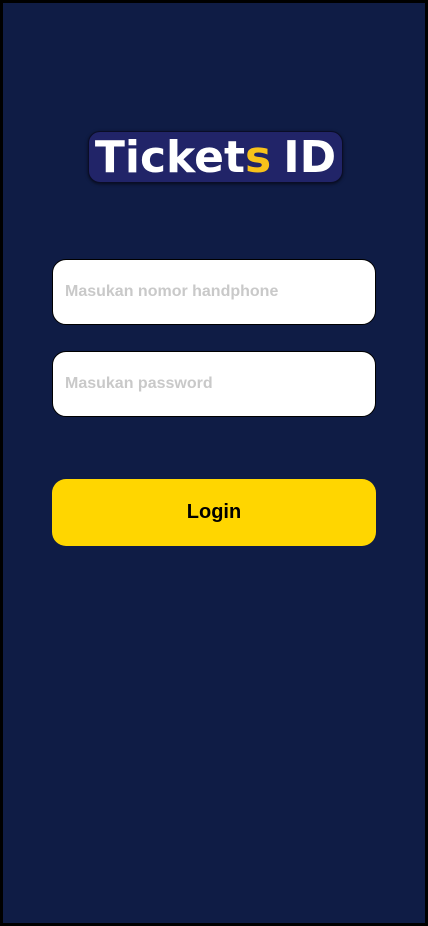 The image size is (428, 926). What do you see at coordinates (214, 512) in the screenshot?
I see `login-button: Login` at bounding box center [214, 512].